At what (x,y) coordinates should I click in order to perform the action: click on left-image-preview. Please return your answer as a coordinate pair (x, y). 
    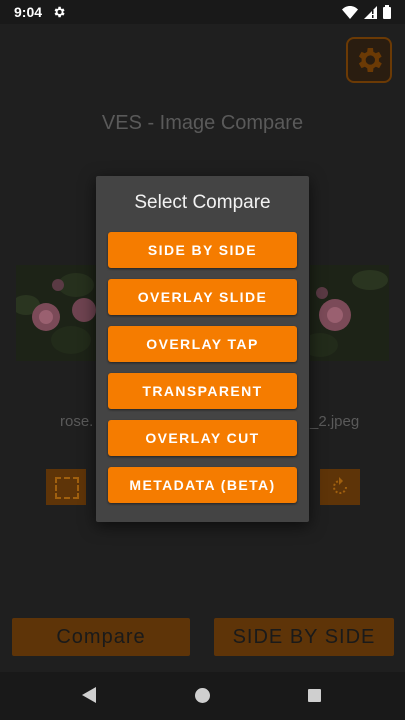
    Looking at the image, I should click on (56, 313).